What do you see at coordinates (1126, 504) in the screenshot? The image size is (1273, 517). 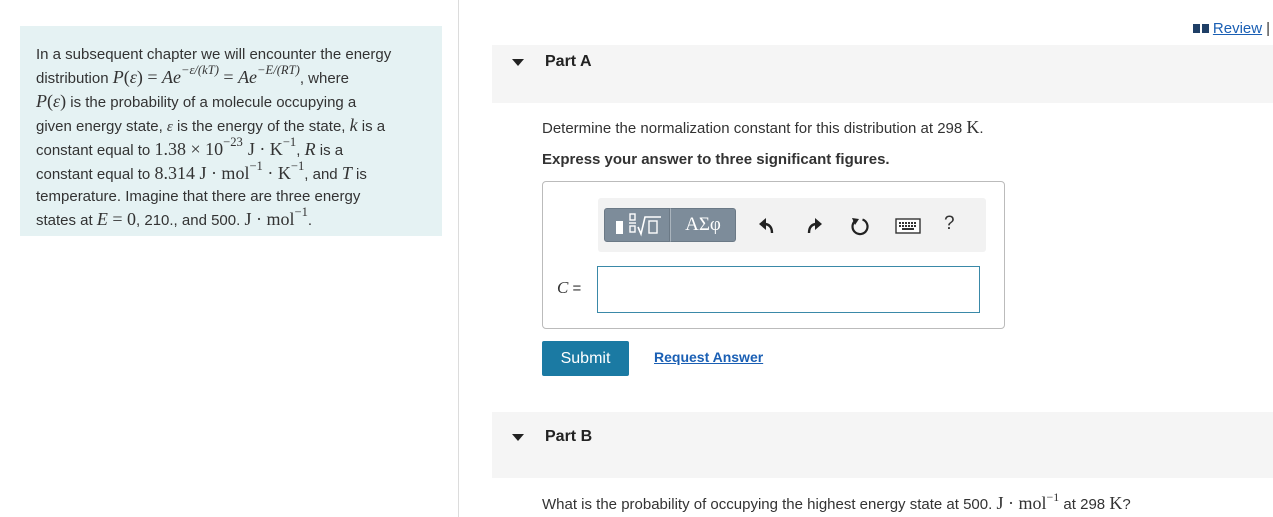 I see `question-text: ?` at bounding box center [1126, 504].